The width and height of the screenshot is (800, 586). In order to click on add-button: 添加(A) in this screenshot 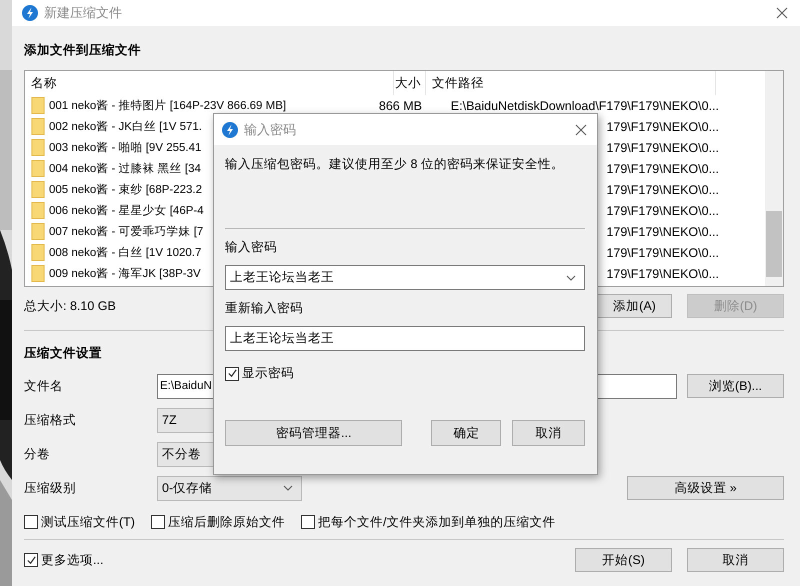, I will do `click(634, 306)`.